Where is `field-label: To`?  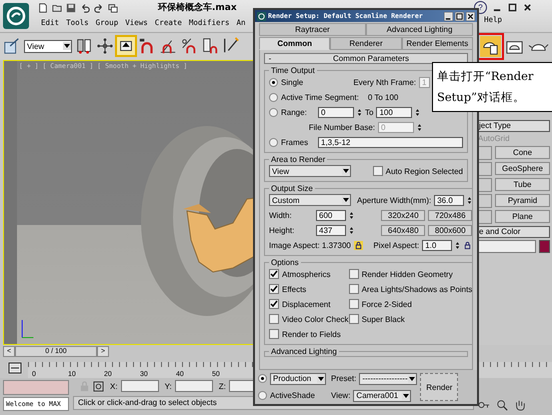 field-label: To is located at coordinates (369, 112).